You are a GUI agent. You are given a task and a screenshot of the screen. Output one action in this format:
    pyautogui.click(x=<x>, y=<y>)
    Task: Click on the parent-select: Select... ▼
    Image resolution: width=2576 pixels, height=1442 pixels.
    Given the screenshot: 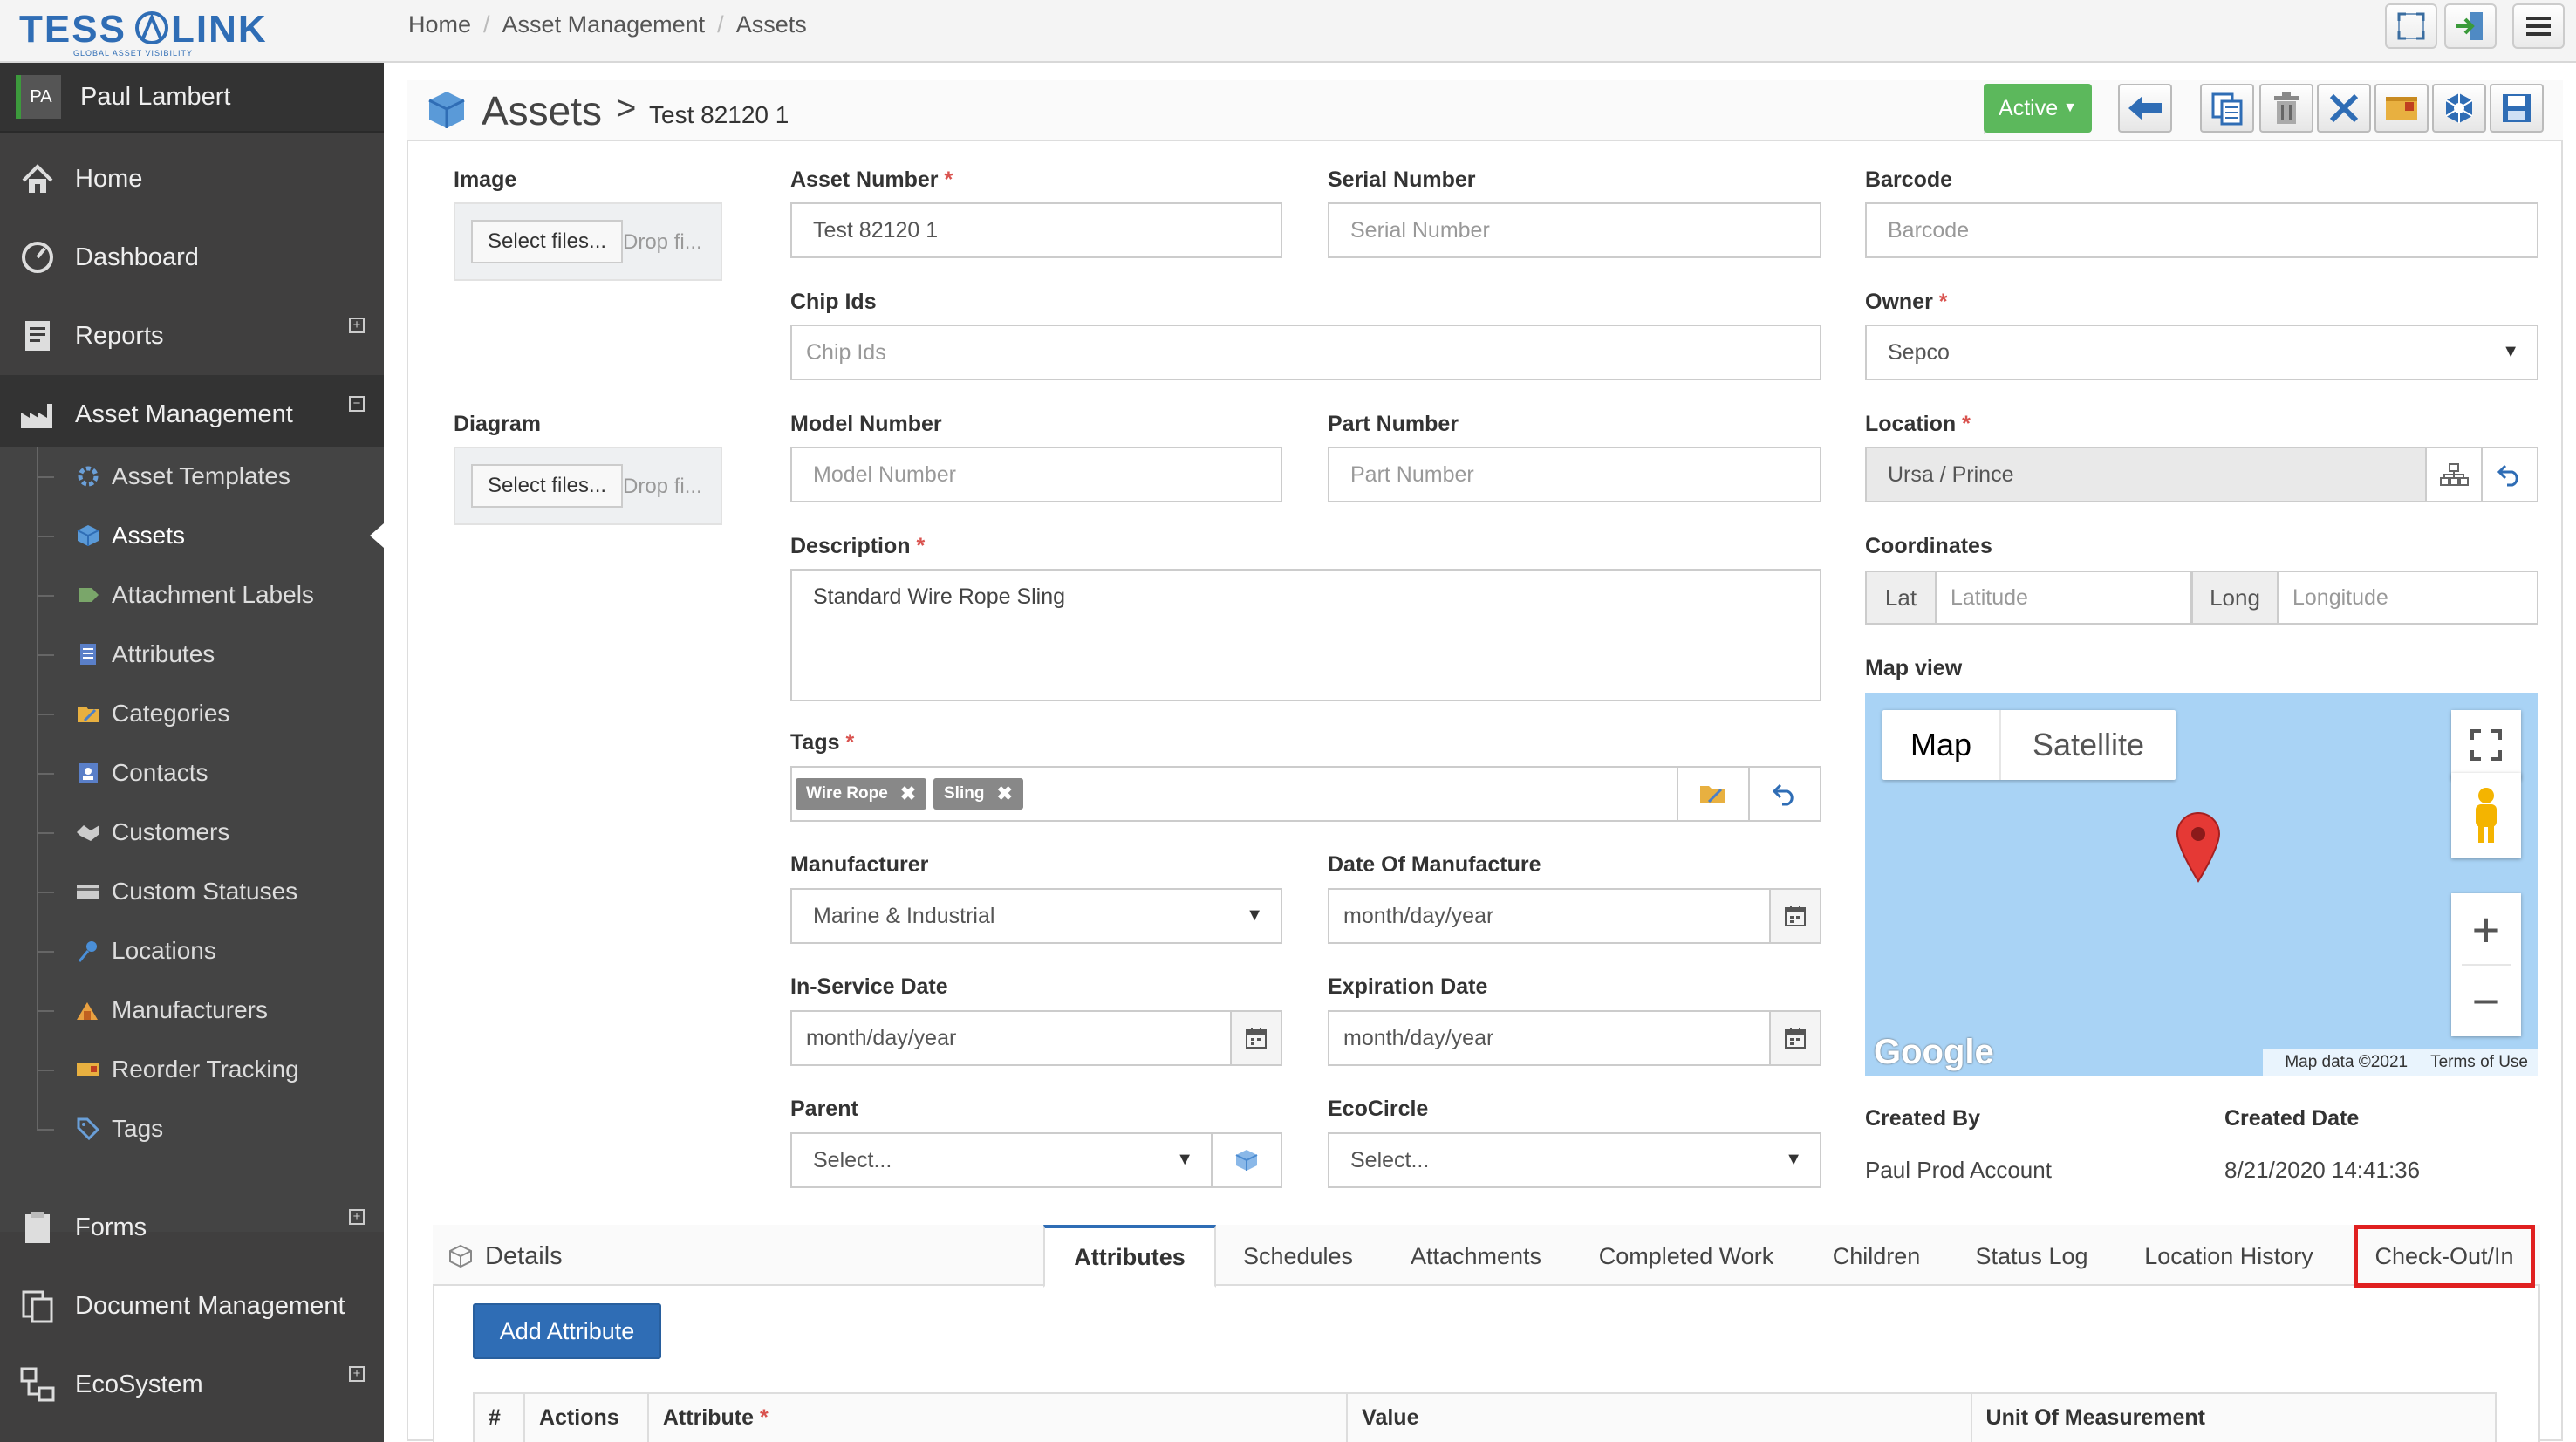 What is the action you would take?
    pyautogui.click(x=1001, y=1160)
    